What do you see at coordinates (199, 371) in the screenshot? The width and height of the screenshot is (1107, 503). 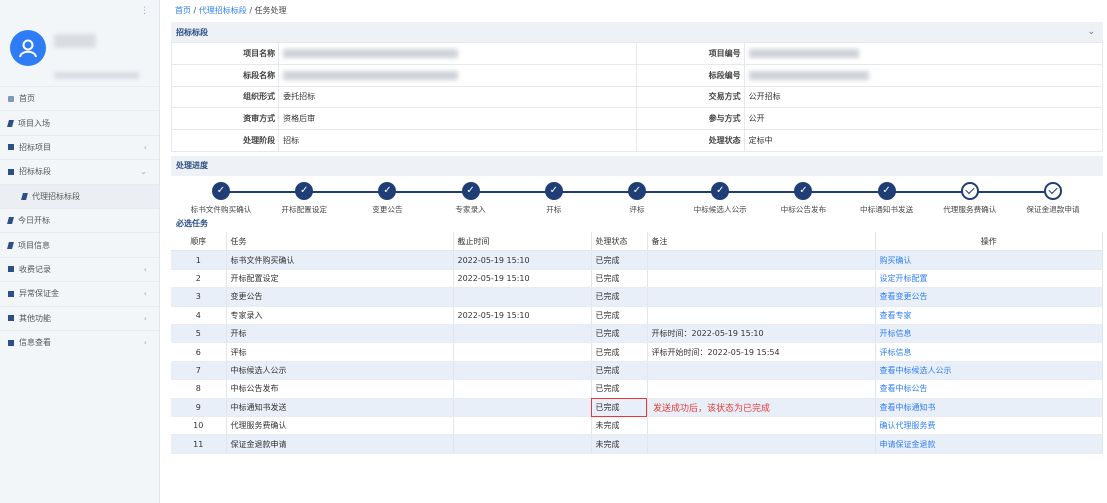 I see `task-seq: 7` at bounding box center [199, 371].